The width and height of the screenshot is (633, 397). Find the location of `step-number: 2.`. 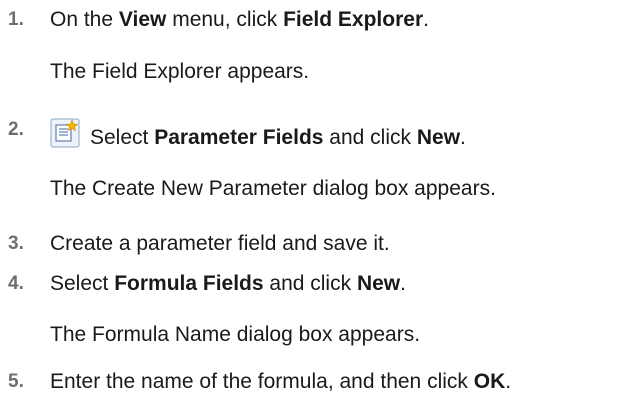

step-number: 2. is located at coordinates (16, 129).